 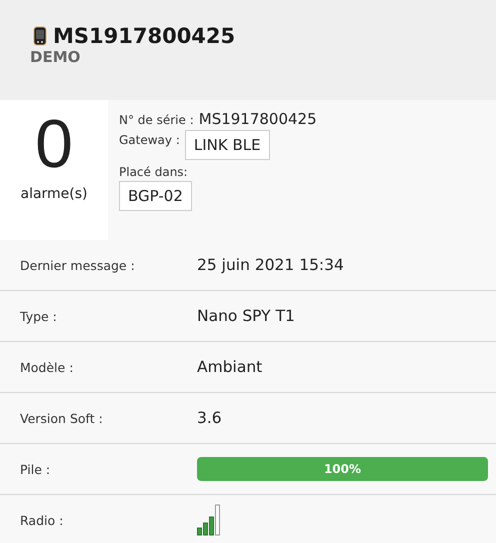 What do you see at coordinates (270, 265) in the screenshot?
I see `field-value: 25 juin 2021 15:34` at bounding box center [270, 265].